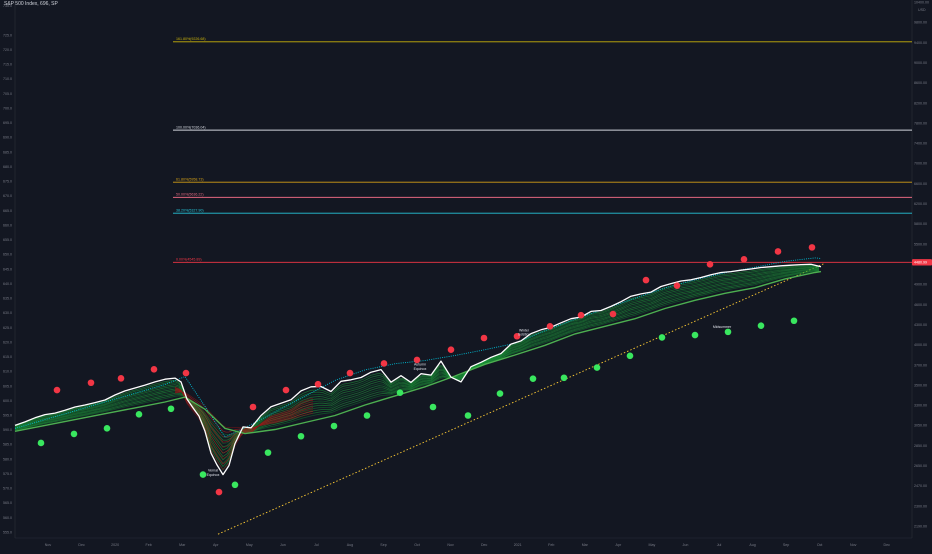  Describe the element at coordinates (920, 486) in the screenshot. I see `right-axis-tick-label: 2470.00` at that location.